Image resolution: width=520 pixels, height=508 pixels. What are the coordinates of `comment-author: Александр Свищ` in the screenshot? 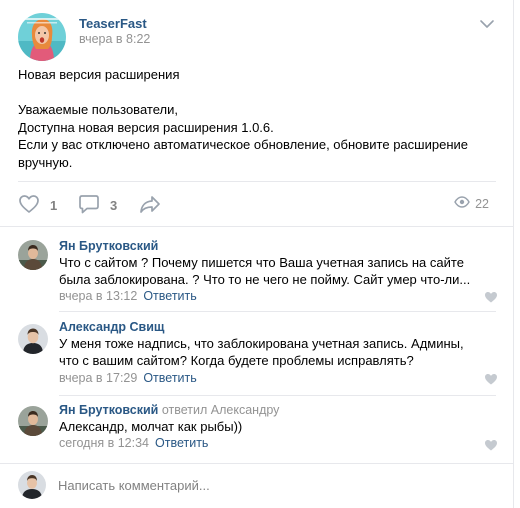 It's located at (111, 327).